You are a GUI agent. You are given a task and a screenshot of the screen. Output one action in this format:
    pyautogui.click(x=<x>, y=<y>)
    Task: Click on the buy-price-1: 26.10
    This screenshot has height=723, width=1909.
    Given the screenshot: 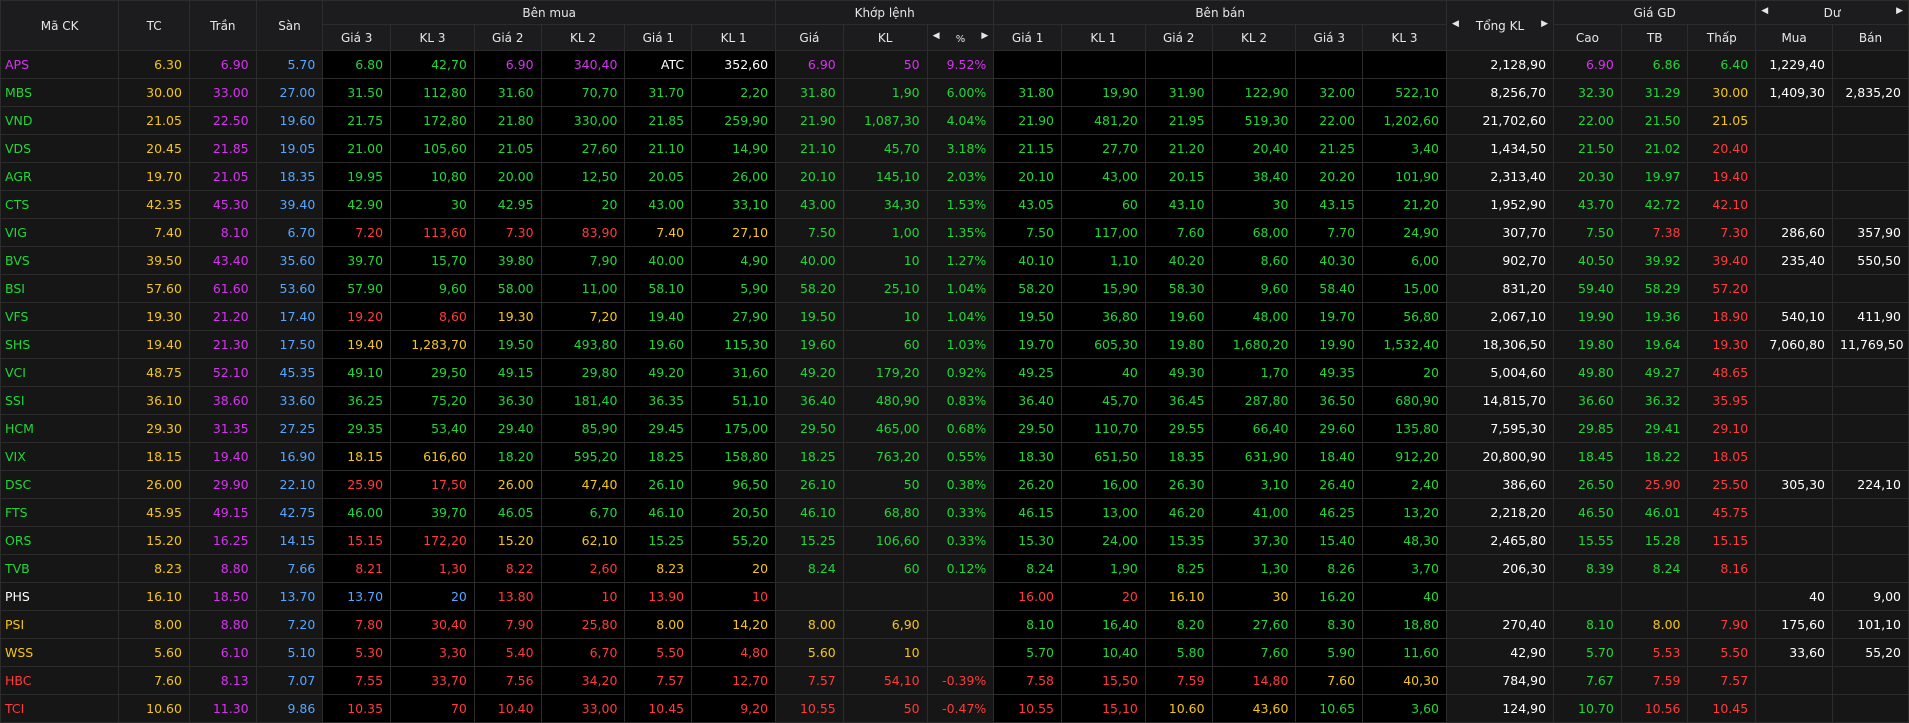 What is the action you would take?
    pyautogui.click(x=658, y=484)
    